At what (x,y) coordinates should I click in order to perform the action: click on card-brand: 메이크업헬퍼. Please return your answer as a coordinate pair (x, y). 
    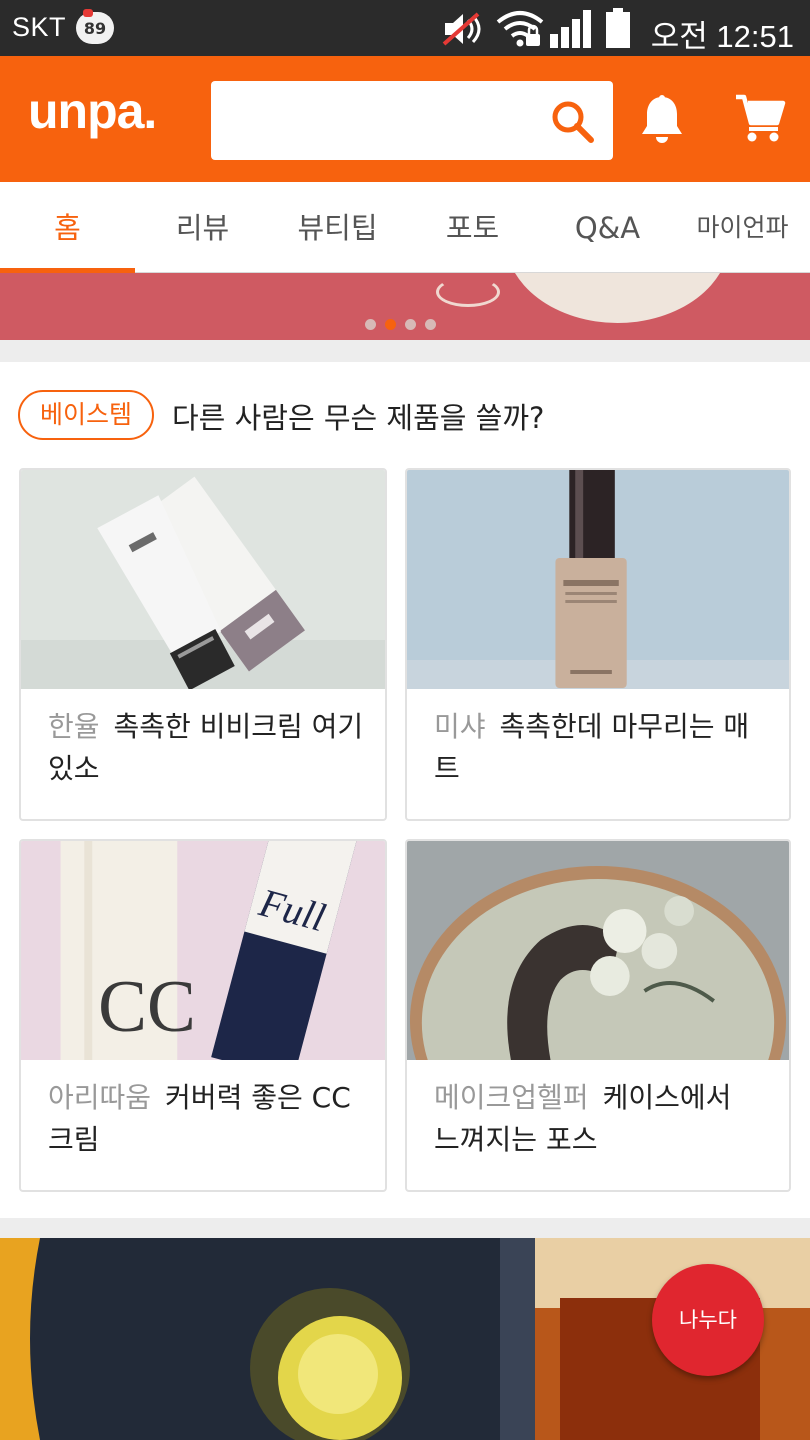
    Looking at the image, I should click on (511, 1097).